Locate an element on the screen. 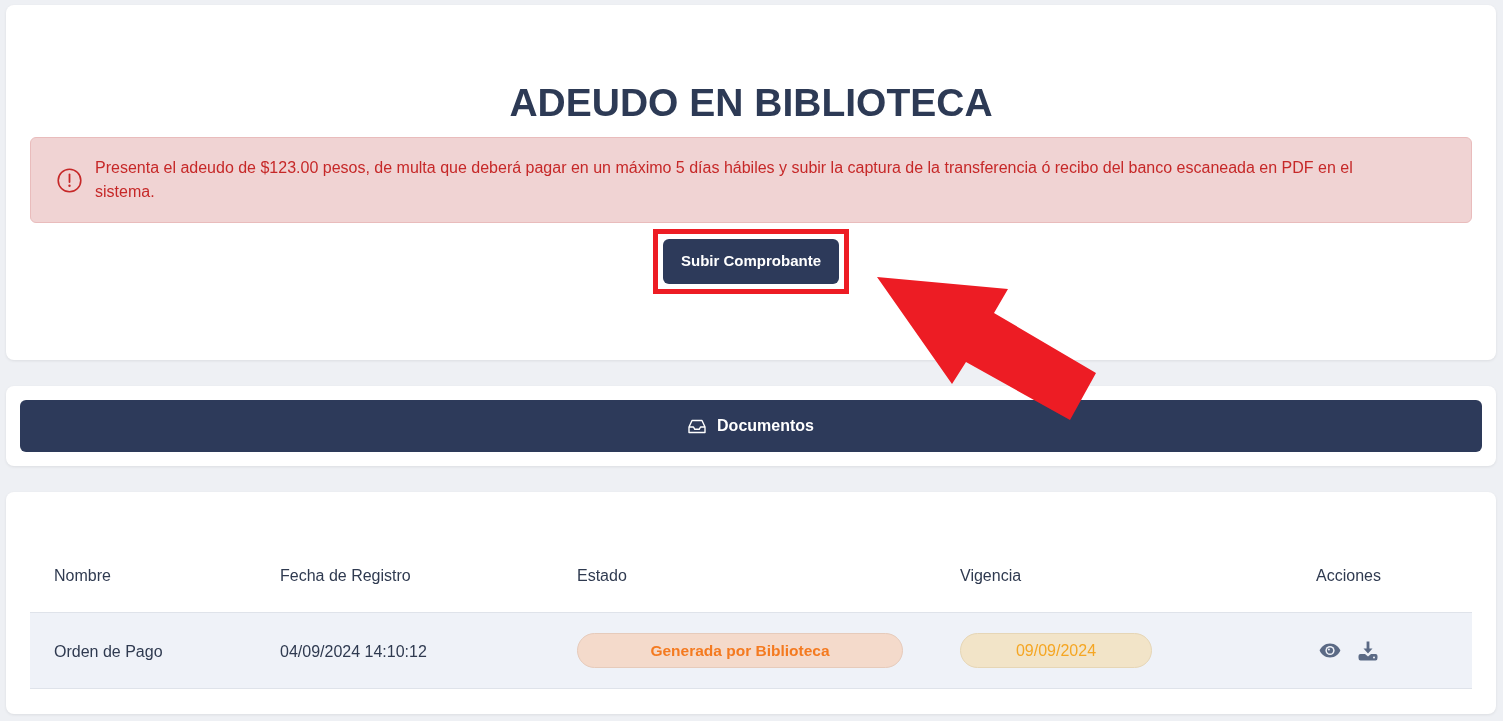 This screenshot has width=1503, height=721. column-header: Vigencia is located at coordinates (991, 576).